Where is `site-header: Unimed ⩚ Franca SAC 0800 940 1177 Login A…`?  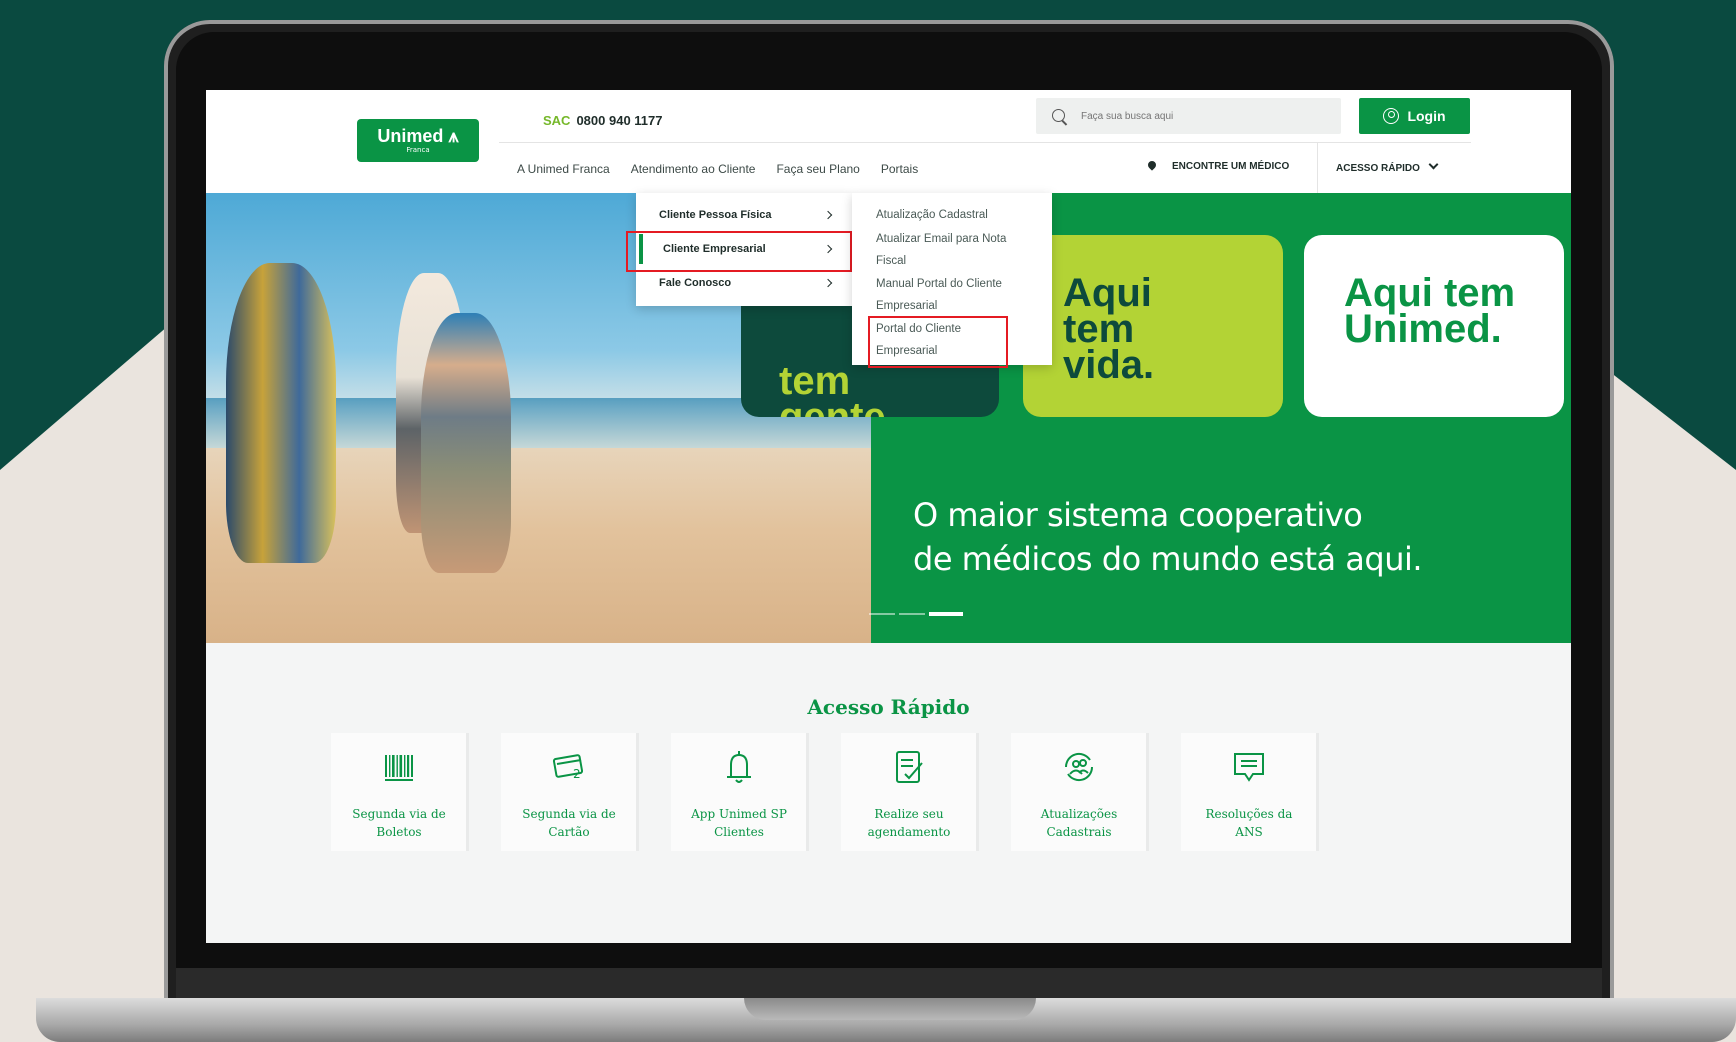
site-header: Unimed ⩚ Franca SAC 0800 940 1177 Login A… is located at coordinates (888, 141).